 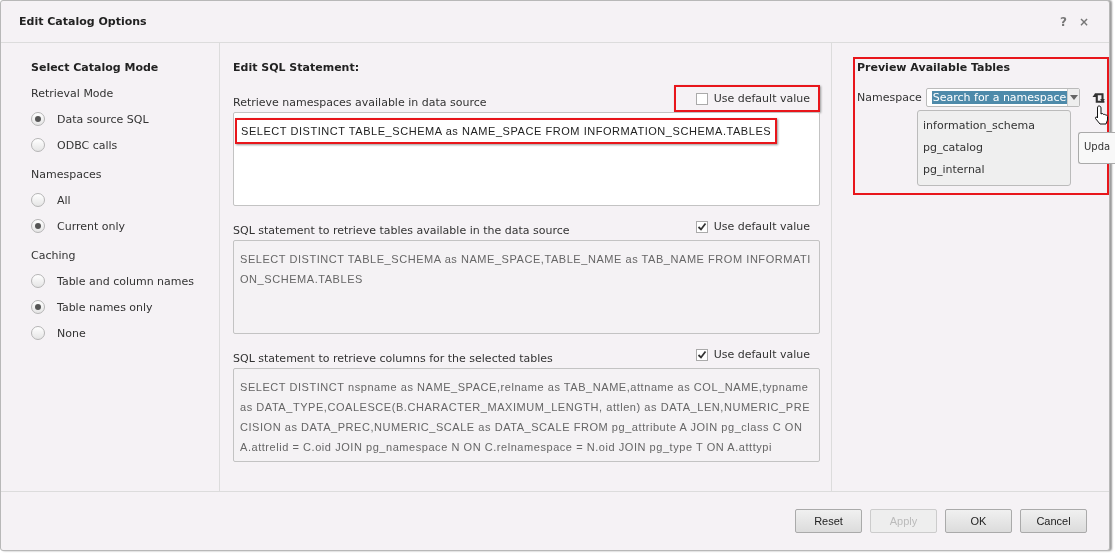 I want to click on namespace-combobox: Search for a namespace, so click(x=1002, y=97).